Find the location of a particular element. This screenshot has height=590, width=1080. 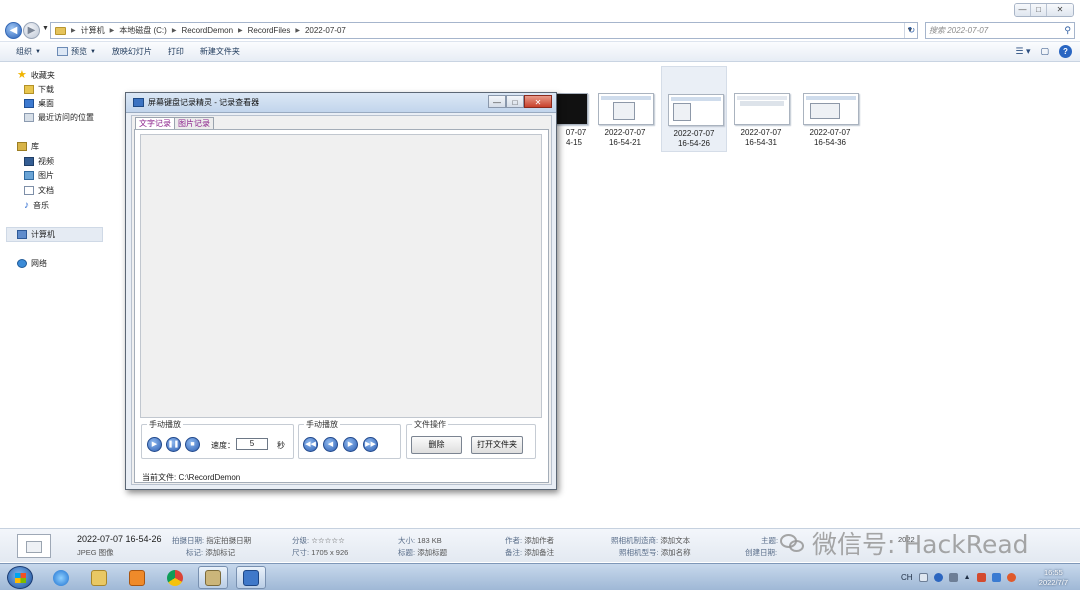

comment-value: 添加备注 is located at coordinates (539, 552).